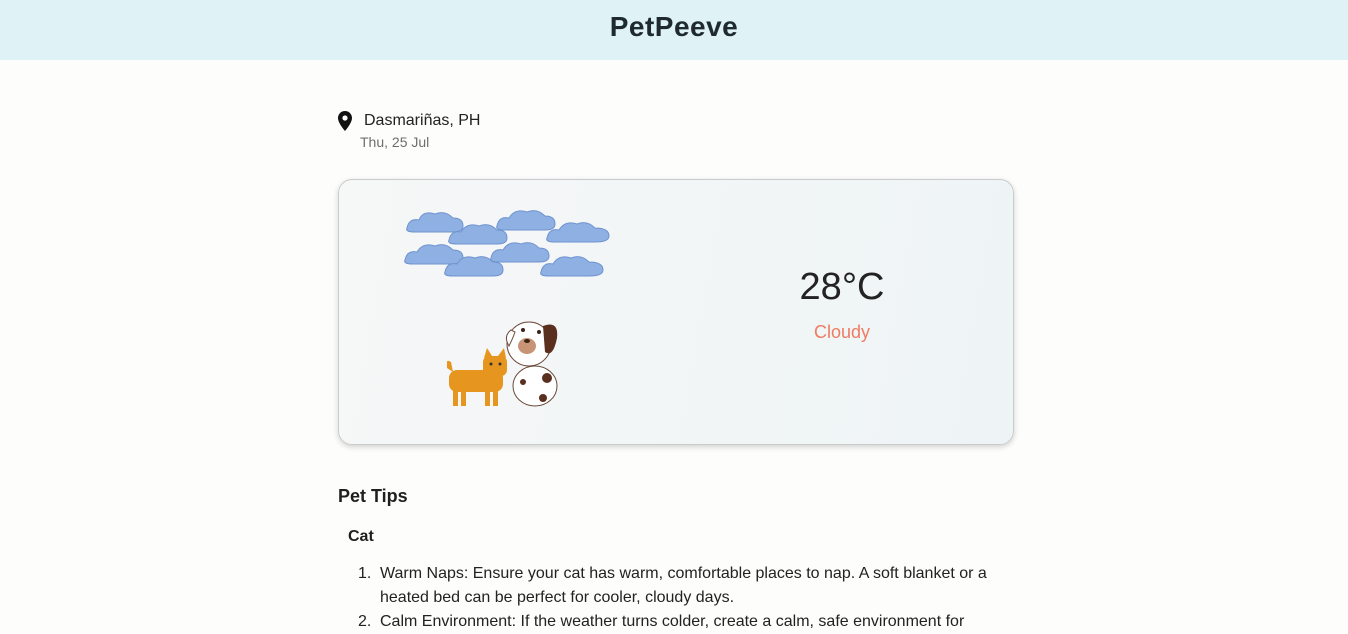  I want to click on location-row: Dasmariñas, PH, so click(409, 120).